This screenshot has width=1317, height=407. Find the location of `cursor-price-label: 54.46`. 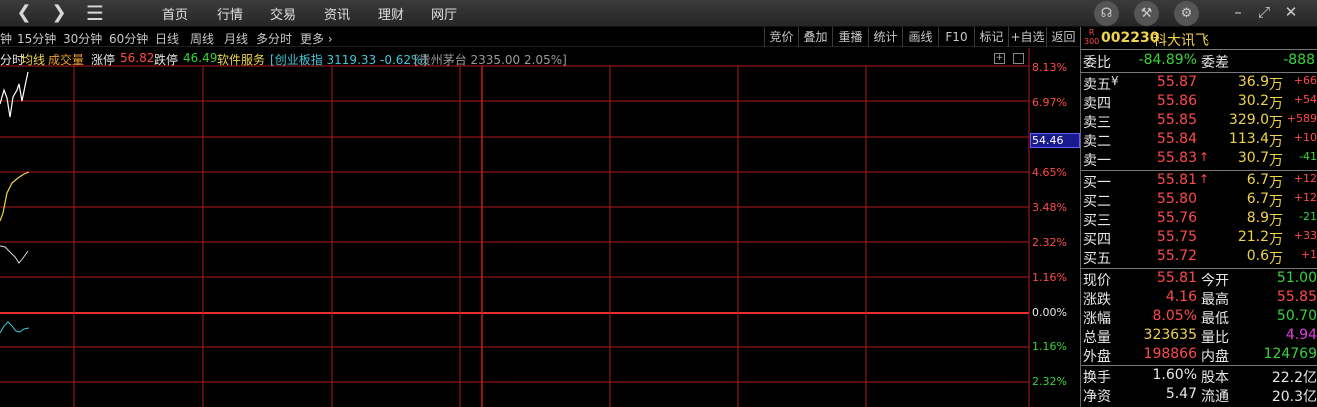

cursor-price-label: 54.46 is located at coordinates (1055, 140).